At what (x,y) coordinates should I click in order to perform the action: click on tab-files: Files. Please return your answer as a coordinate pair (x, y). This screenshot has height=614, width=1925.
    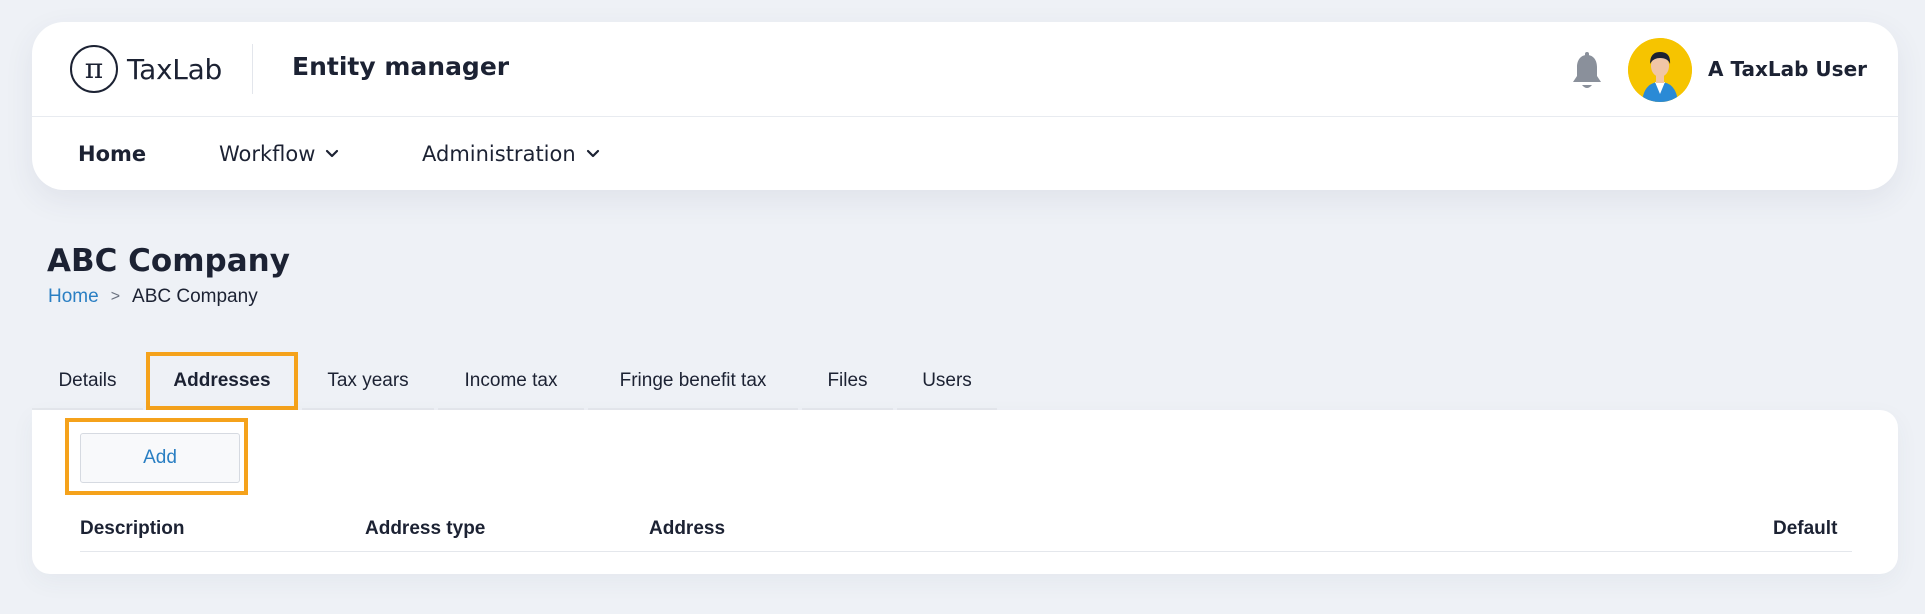
    Looking at the image, I should click on (847, 382).